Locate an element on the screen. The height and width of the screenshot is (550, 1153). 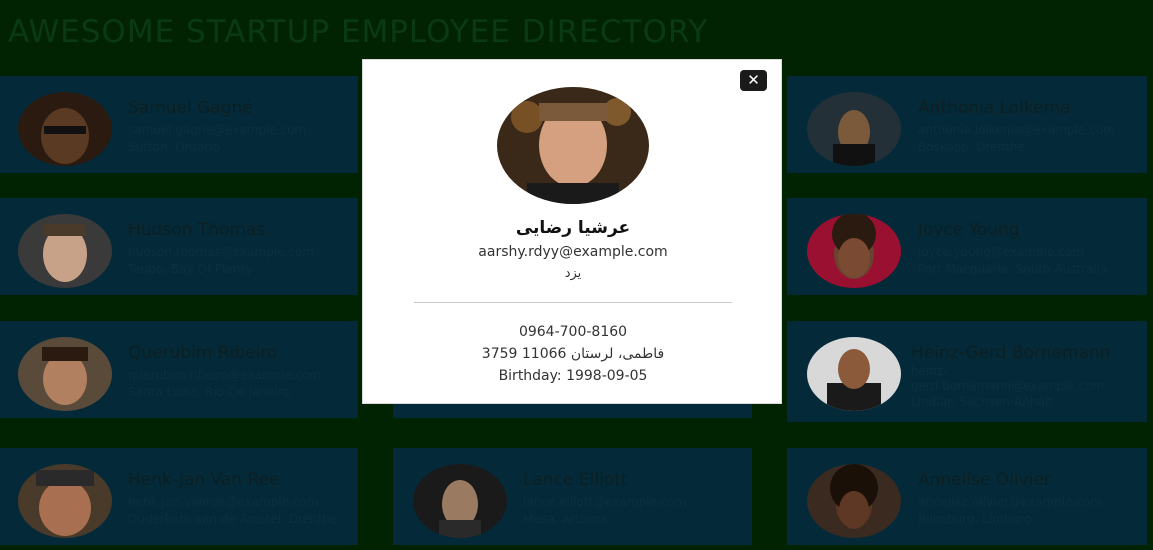
modal-employee-email: aarshy.rdyy@example.com is located at coordinates (573, 252).